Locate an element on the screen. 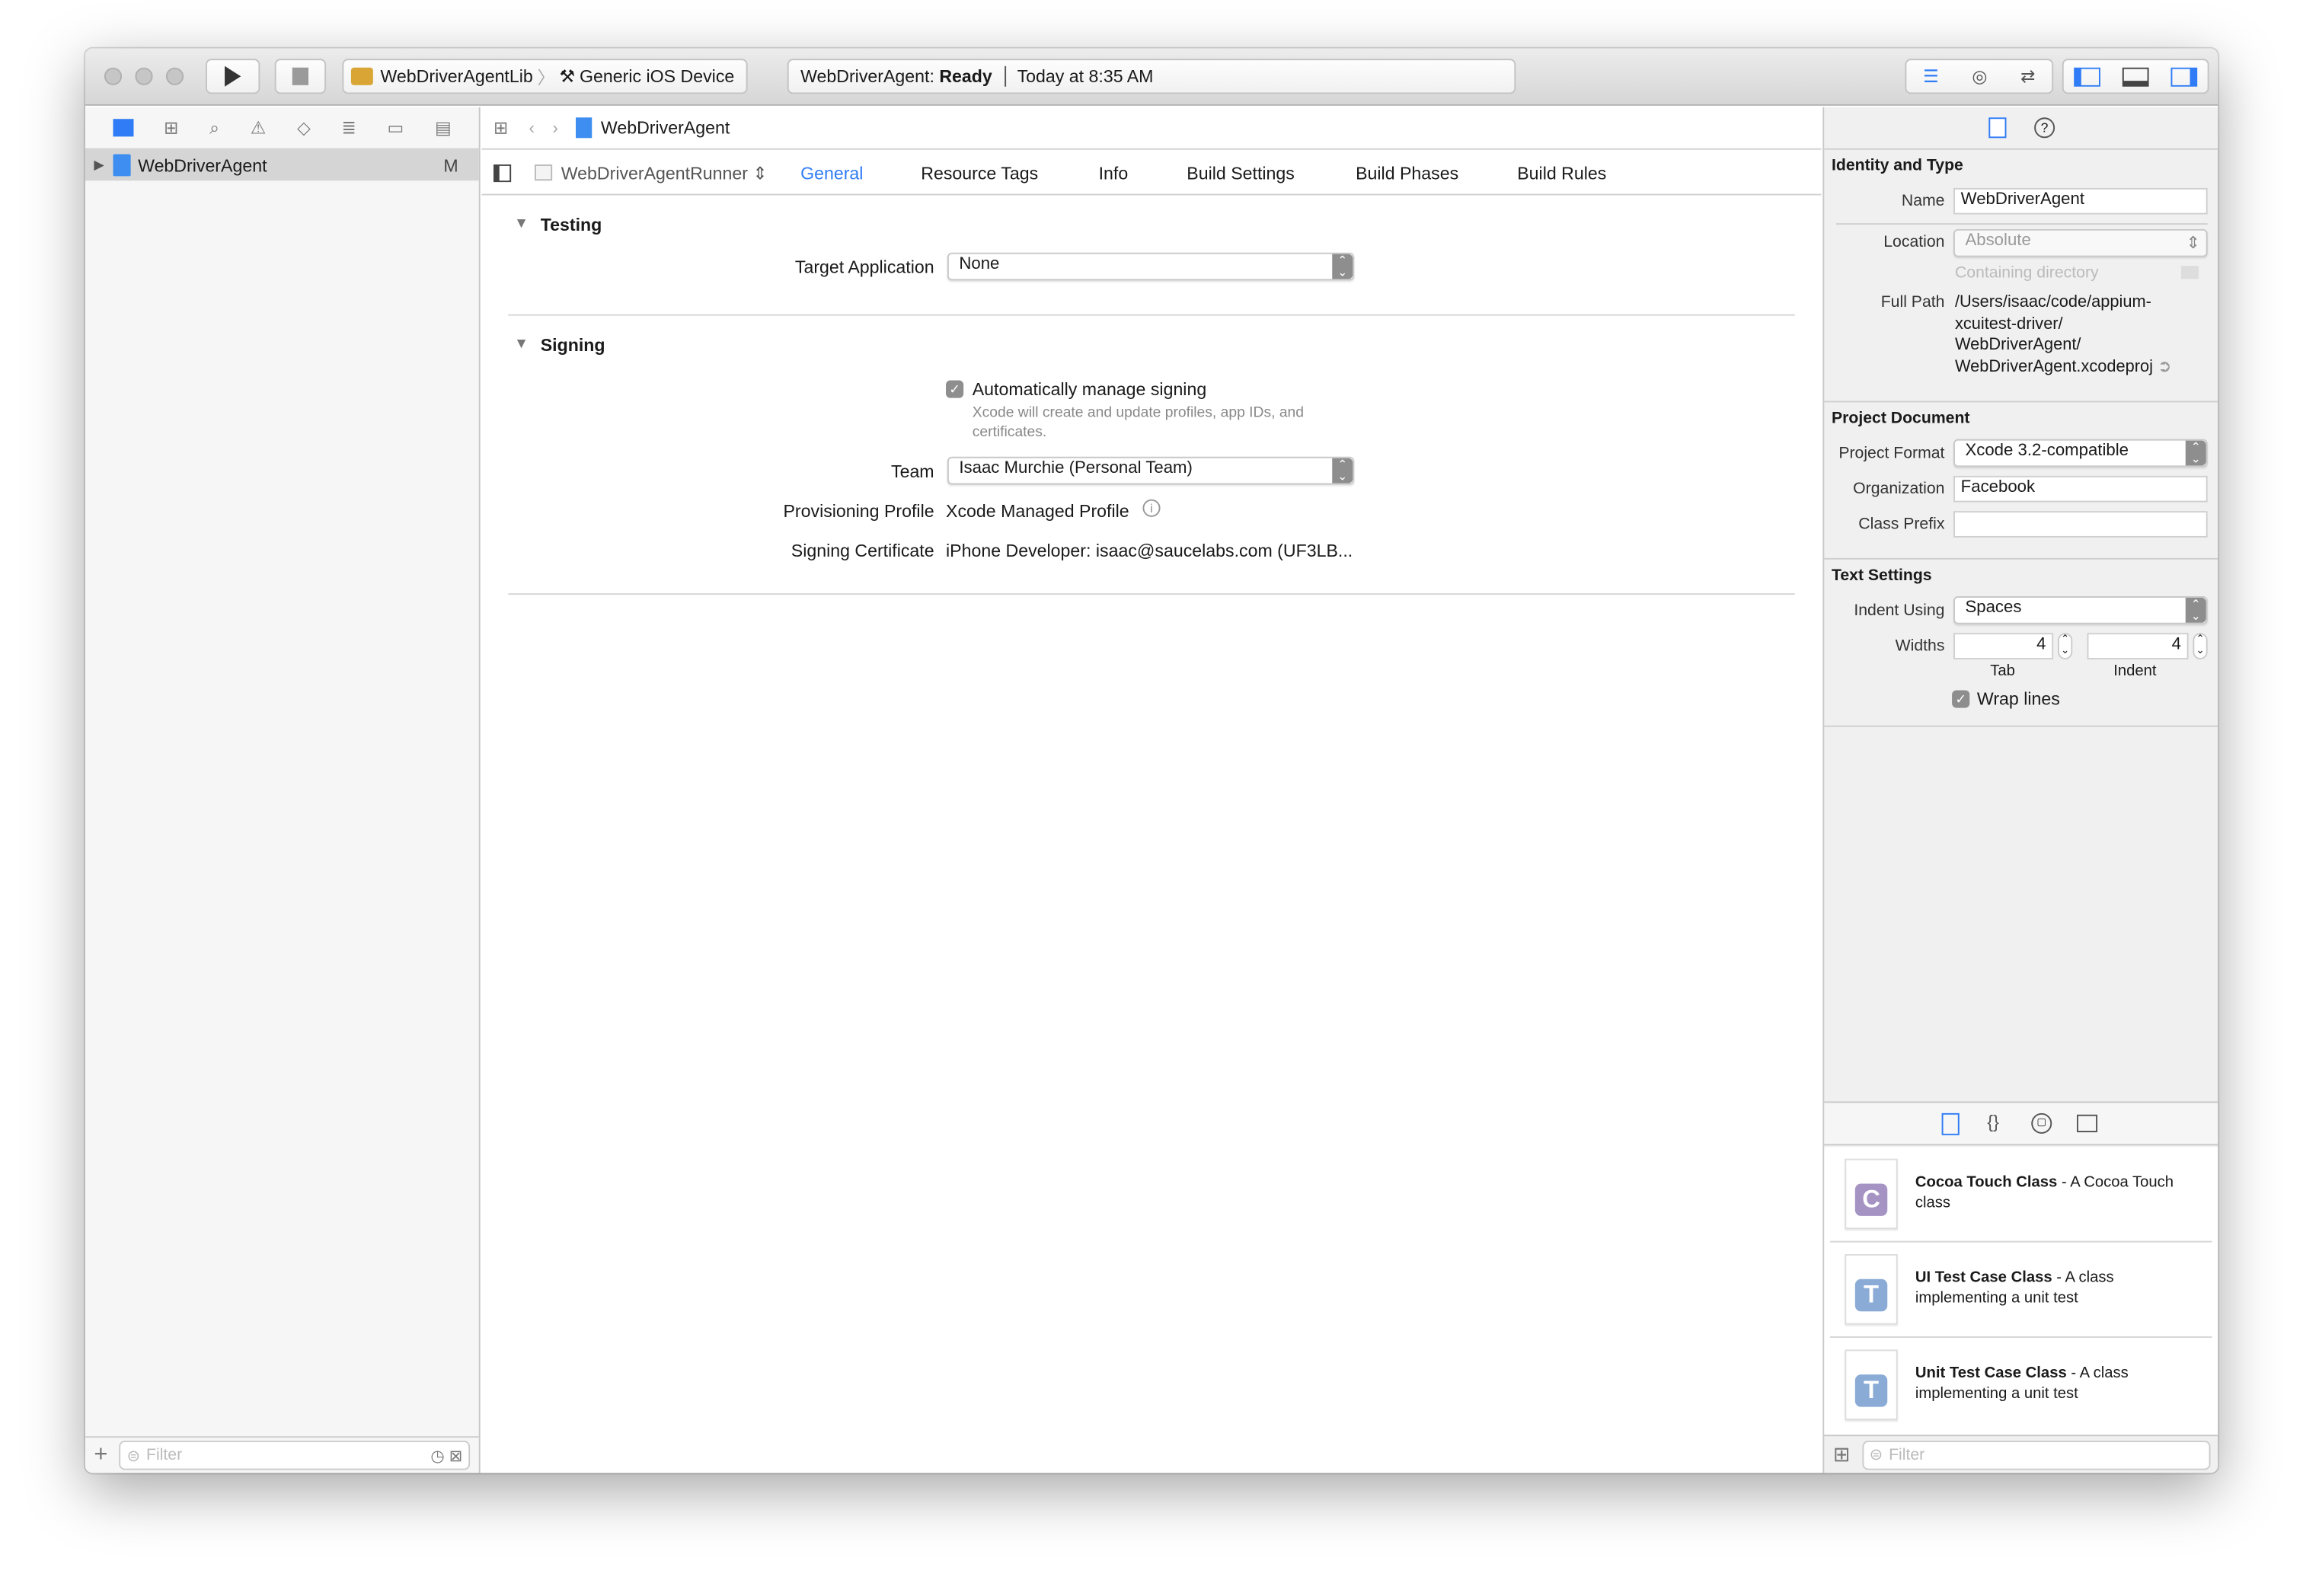  activity-viewer: WebDriverAgent: Ready Today at 8:35 AM is located at coordinates (1151, 76).